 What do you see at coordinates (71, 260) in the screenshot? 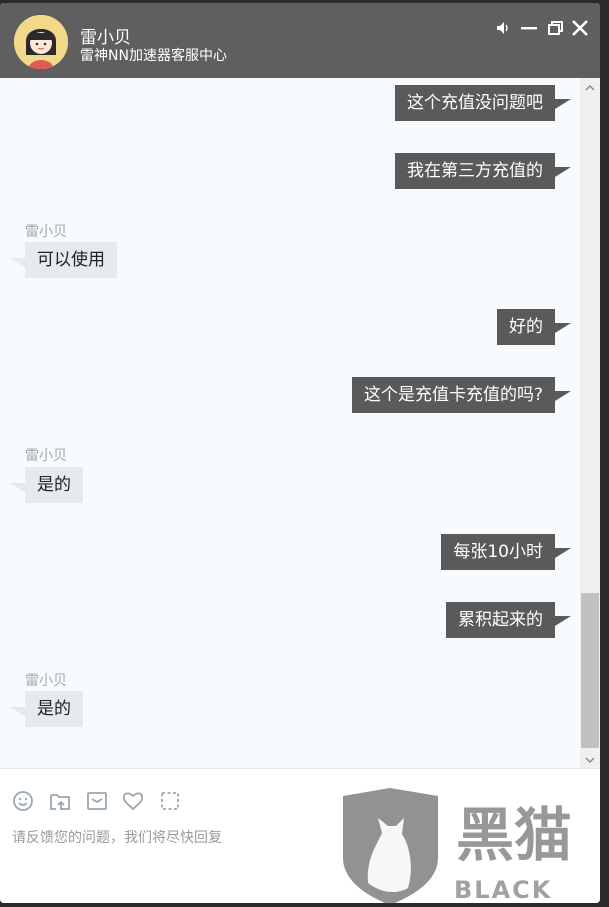
I see `incoming-message-bubble: 可以使用` at bounding box center [71, 260].